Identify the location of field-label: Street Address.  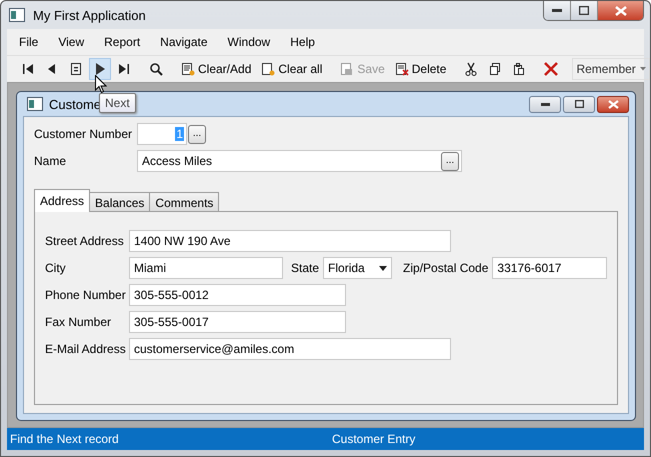
(85, 241).